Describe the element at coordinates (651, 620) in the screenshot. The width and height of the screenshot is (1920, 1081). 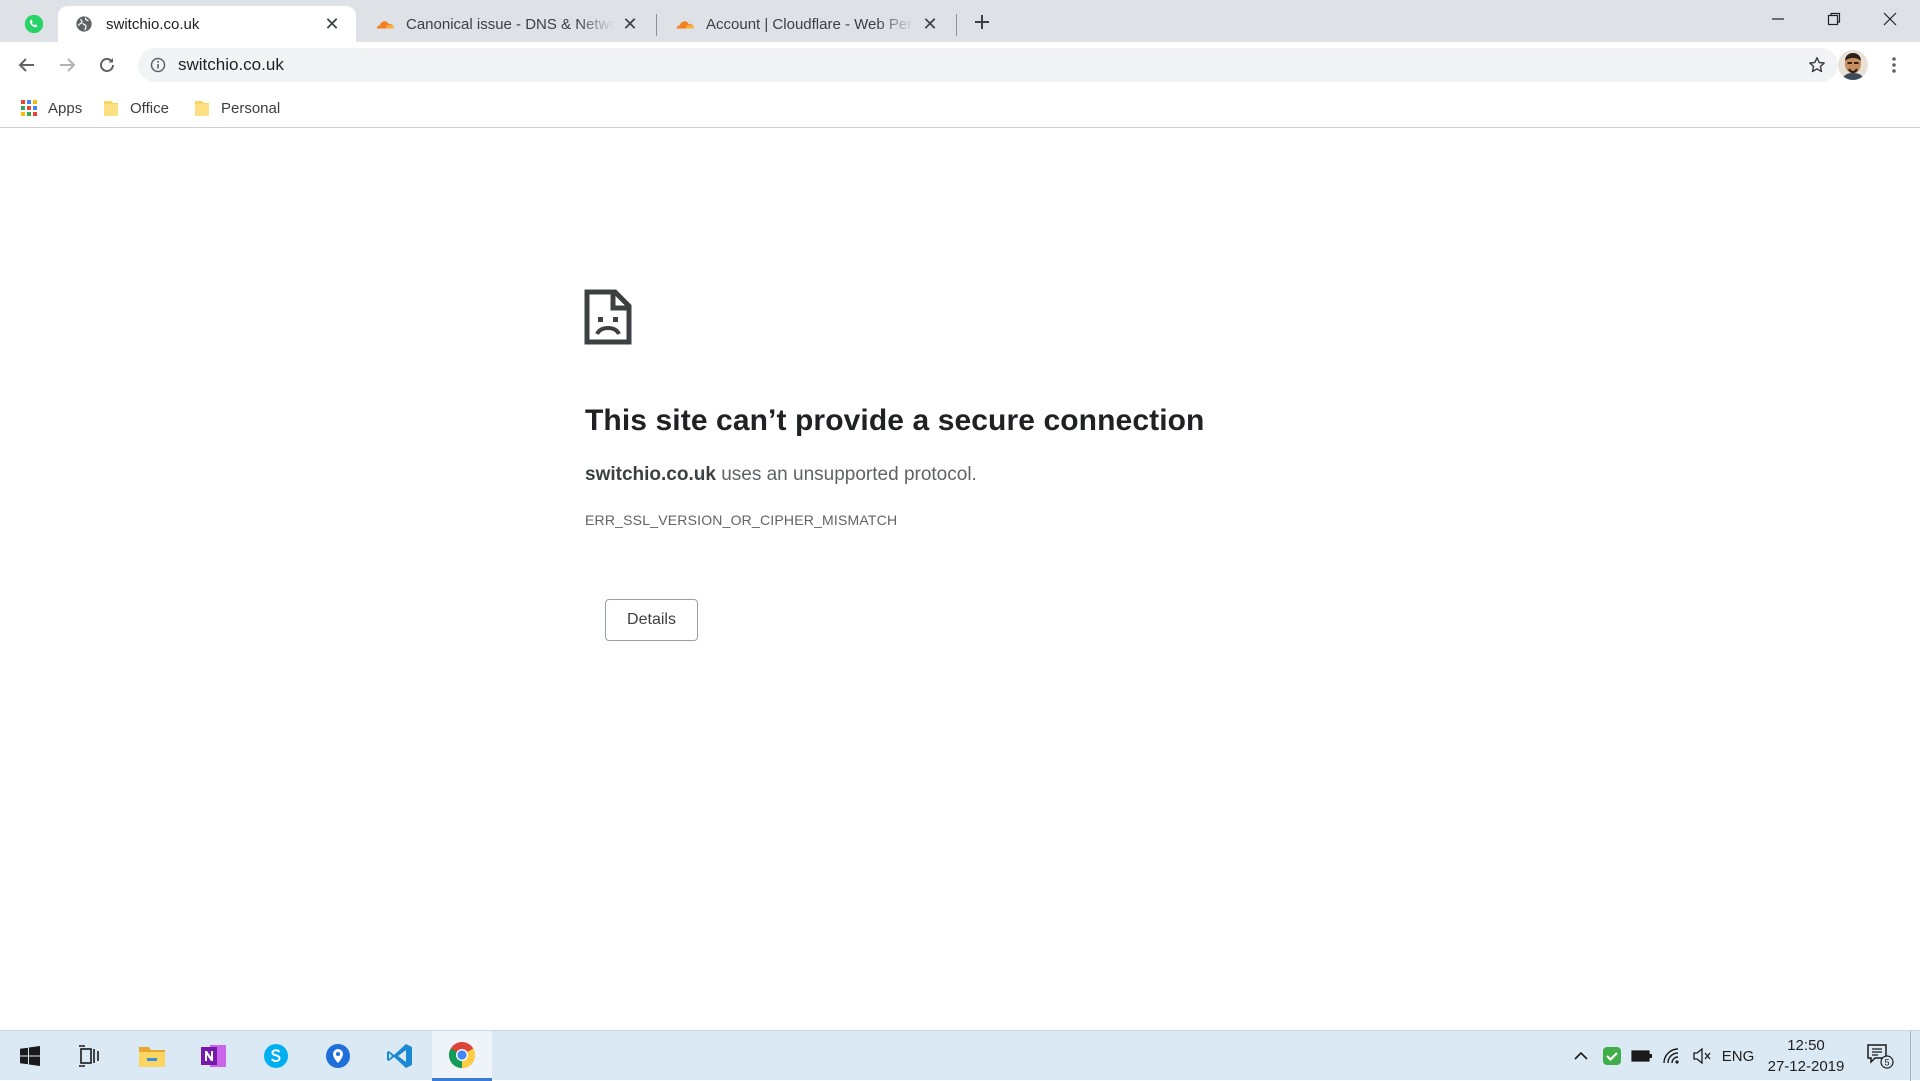
I see `details-button: Details` at that location.